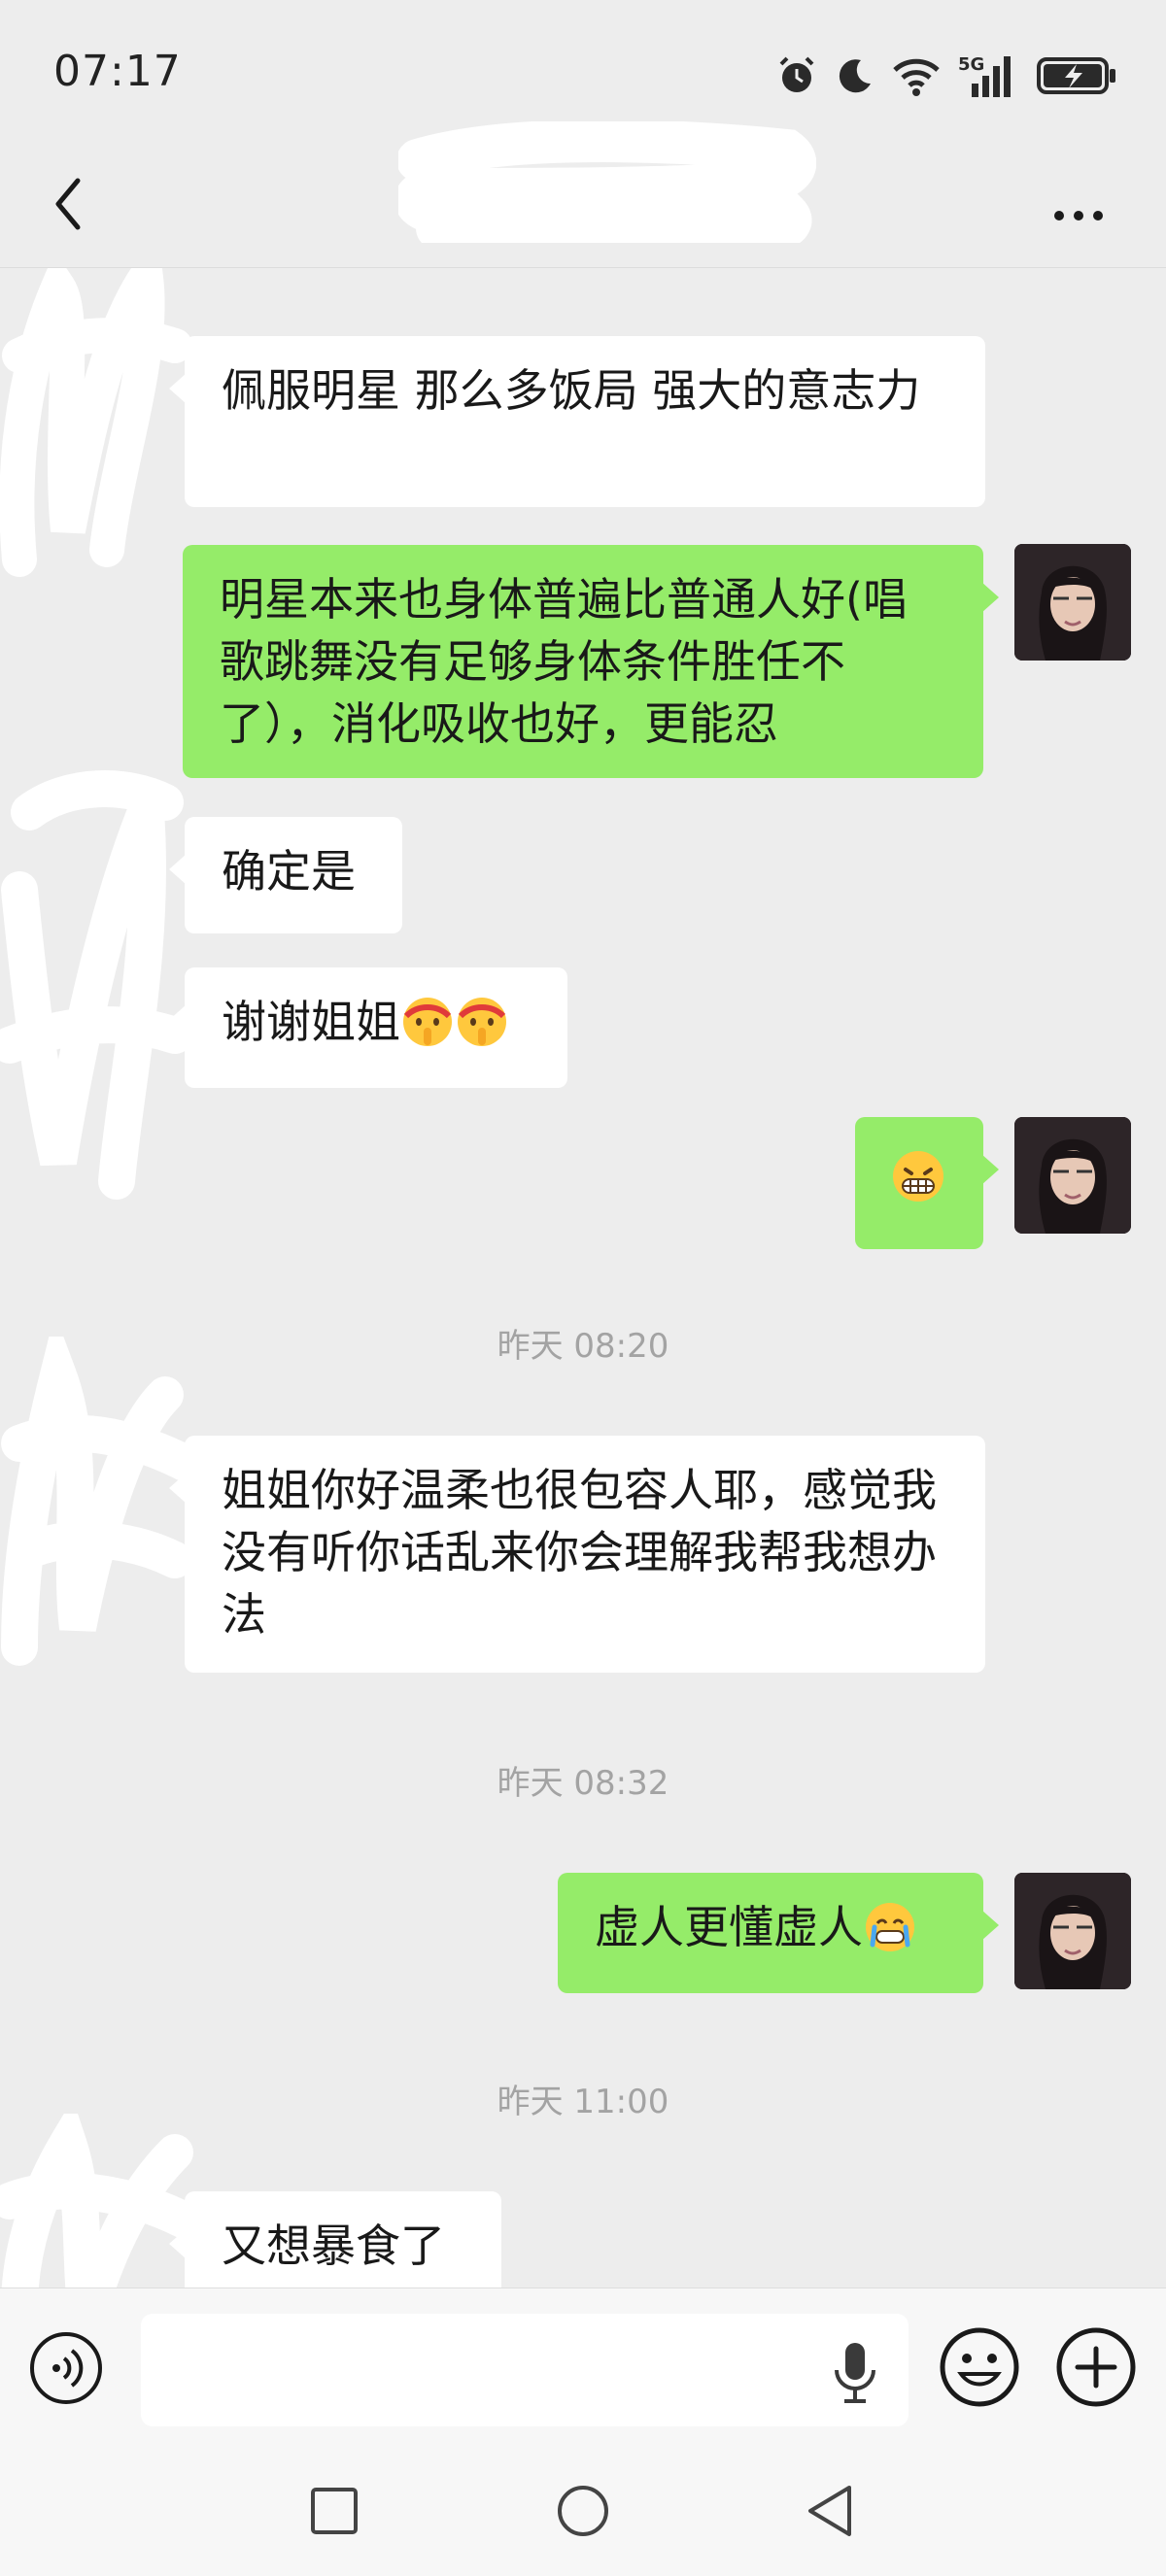 Image resolution: width=1166 pixels, height=2576 pixels. I want to click on system-nav-bar, so click(583, 2509).